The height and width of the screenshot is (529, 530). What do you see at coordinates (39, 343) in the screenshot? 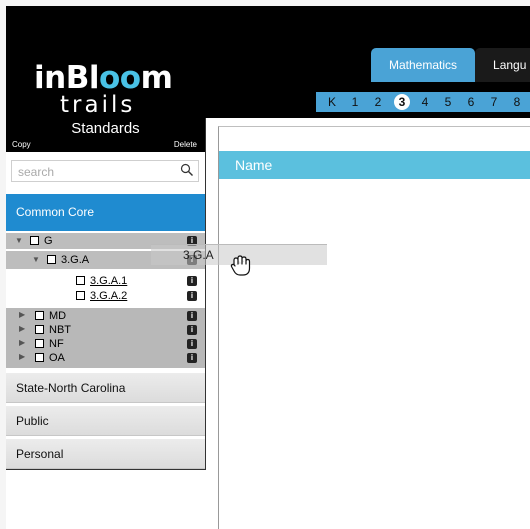
I see `checkbox-nf` at bounding box center [39, 343].